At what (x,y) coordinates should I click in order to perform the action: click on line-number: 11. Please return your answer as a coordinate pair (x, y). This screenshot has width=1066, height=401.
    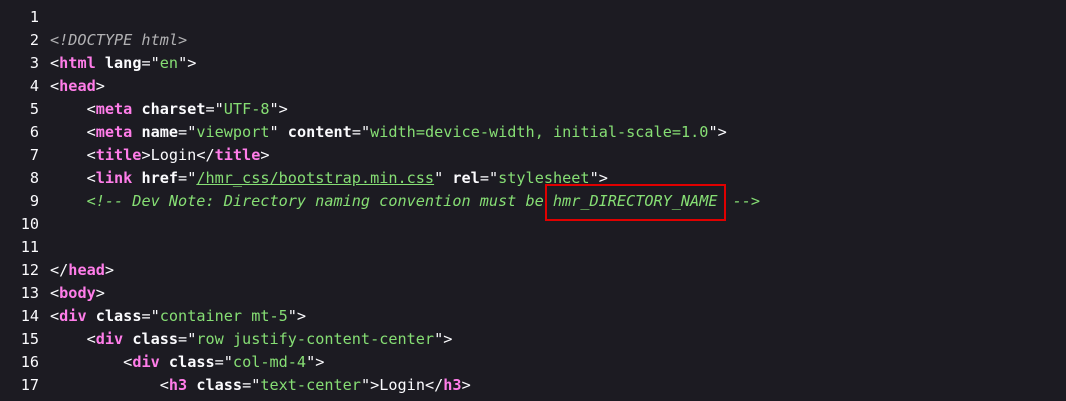
    Looking at the image, I should click on (29, 247).